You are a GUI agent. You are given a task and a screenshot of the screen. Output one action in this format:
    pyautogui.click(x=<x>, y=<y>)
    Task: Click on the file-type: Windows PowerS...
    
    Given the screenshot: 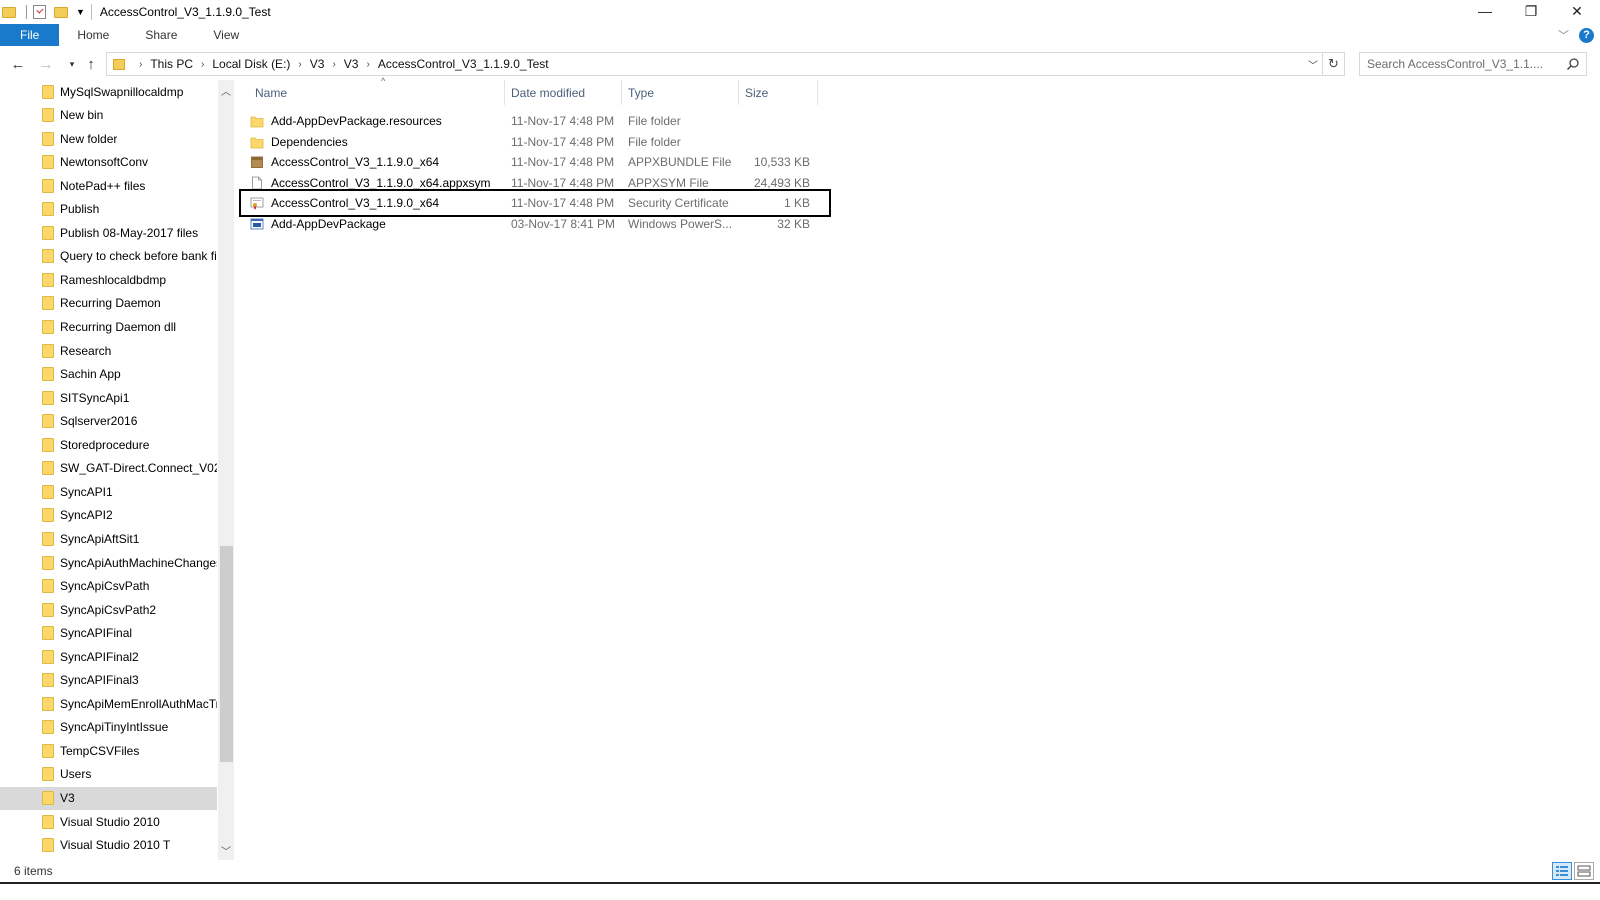 What is the action you would take?
    pyautogui.click(x=680, y=224)
    